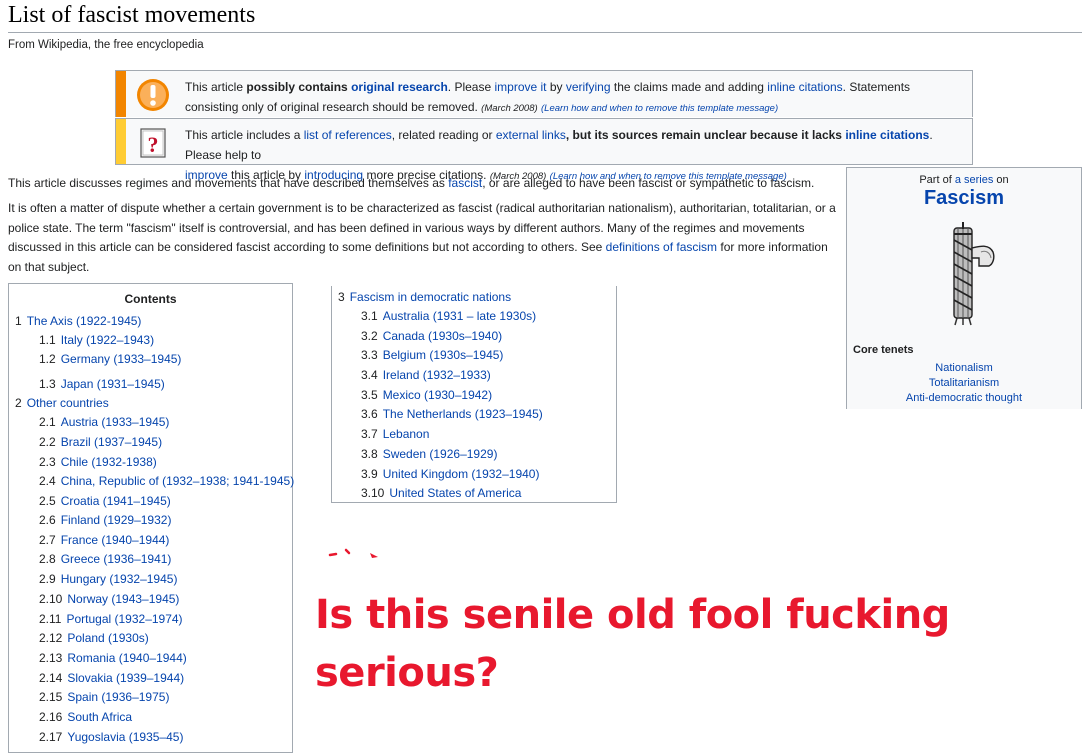  Describe the element at coordinates (121, 359) in the screenshot. I see `toc-link: Germany (1933–1945)` at that location.